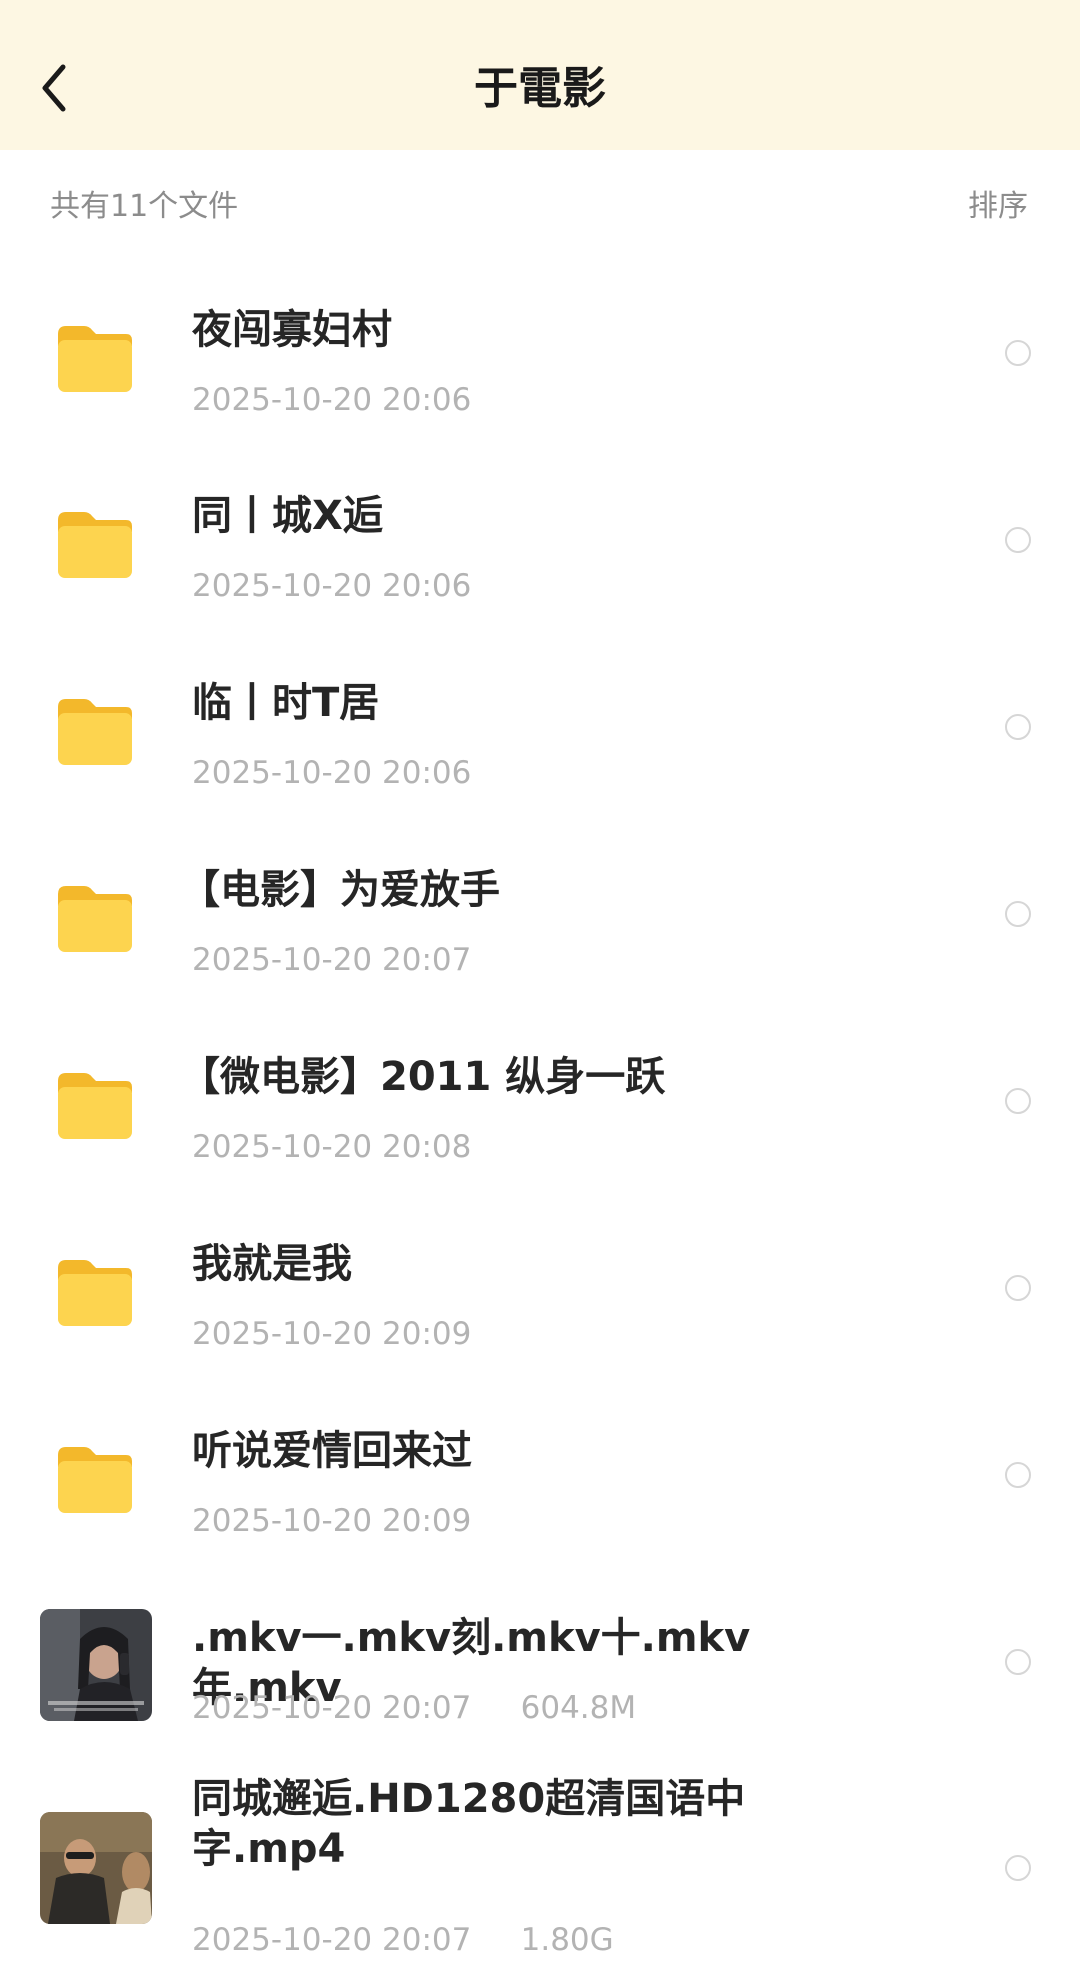 Image resolution: width=1080 pixels, height=1962 pixels. Describe the element at coordinates (540, 88) in the screenshot. I see `page-title: 于電影` at that location.